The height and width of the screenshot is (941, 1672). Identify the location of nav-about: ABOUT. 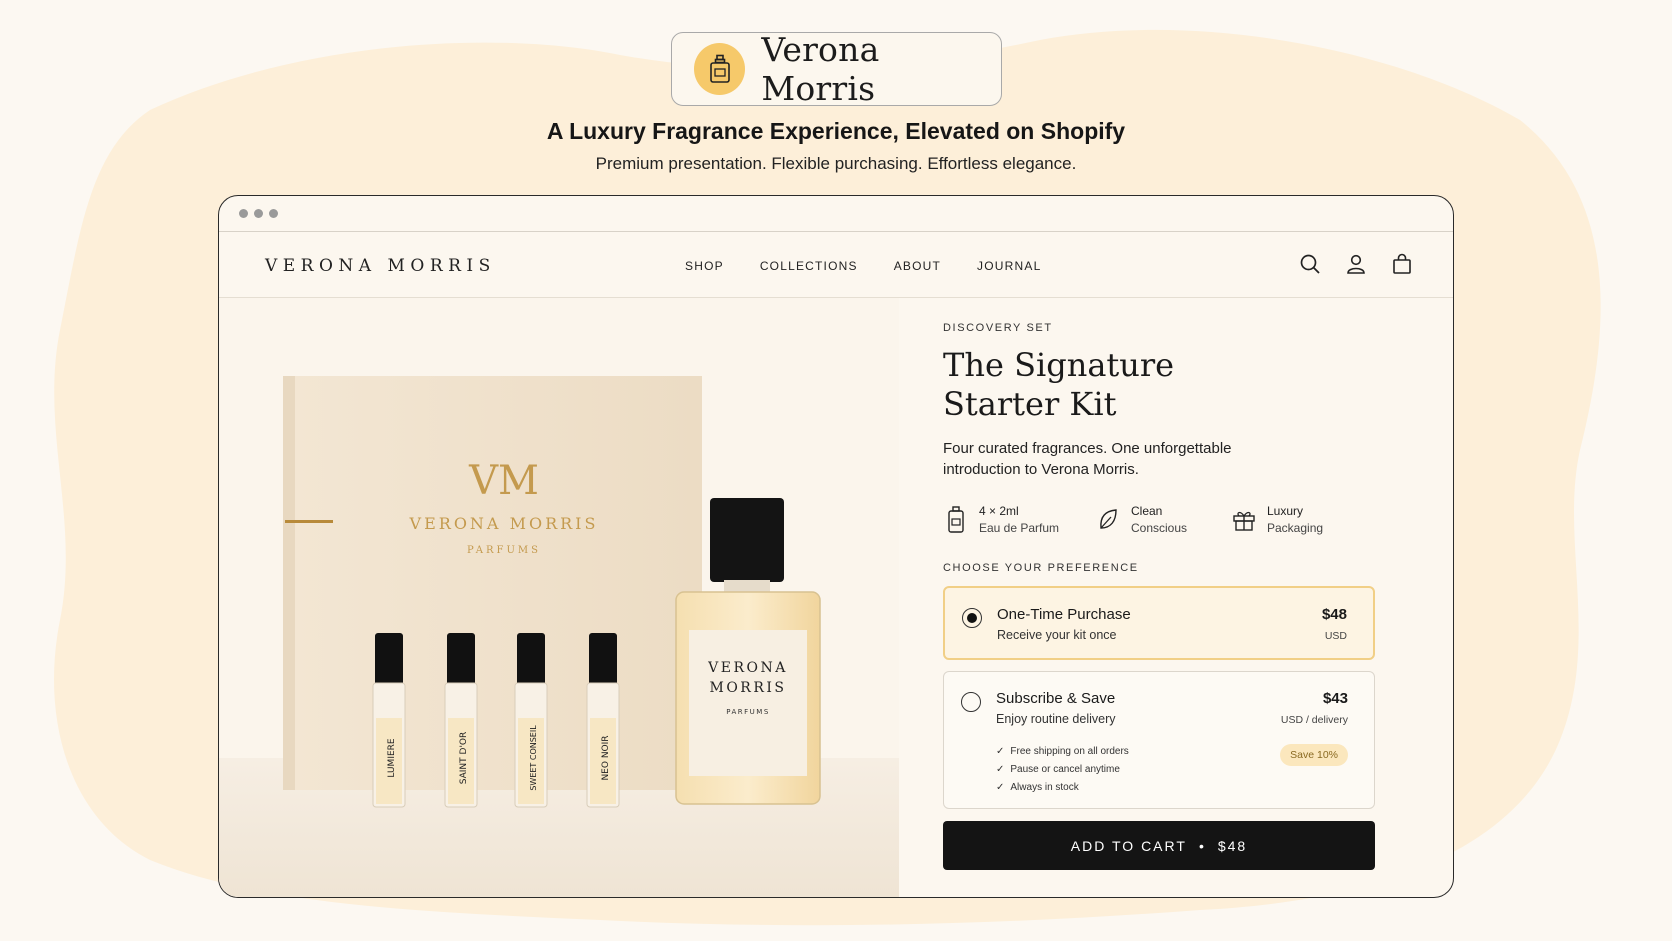
(917, 266).